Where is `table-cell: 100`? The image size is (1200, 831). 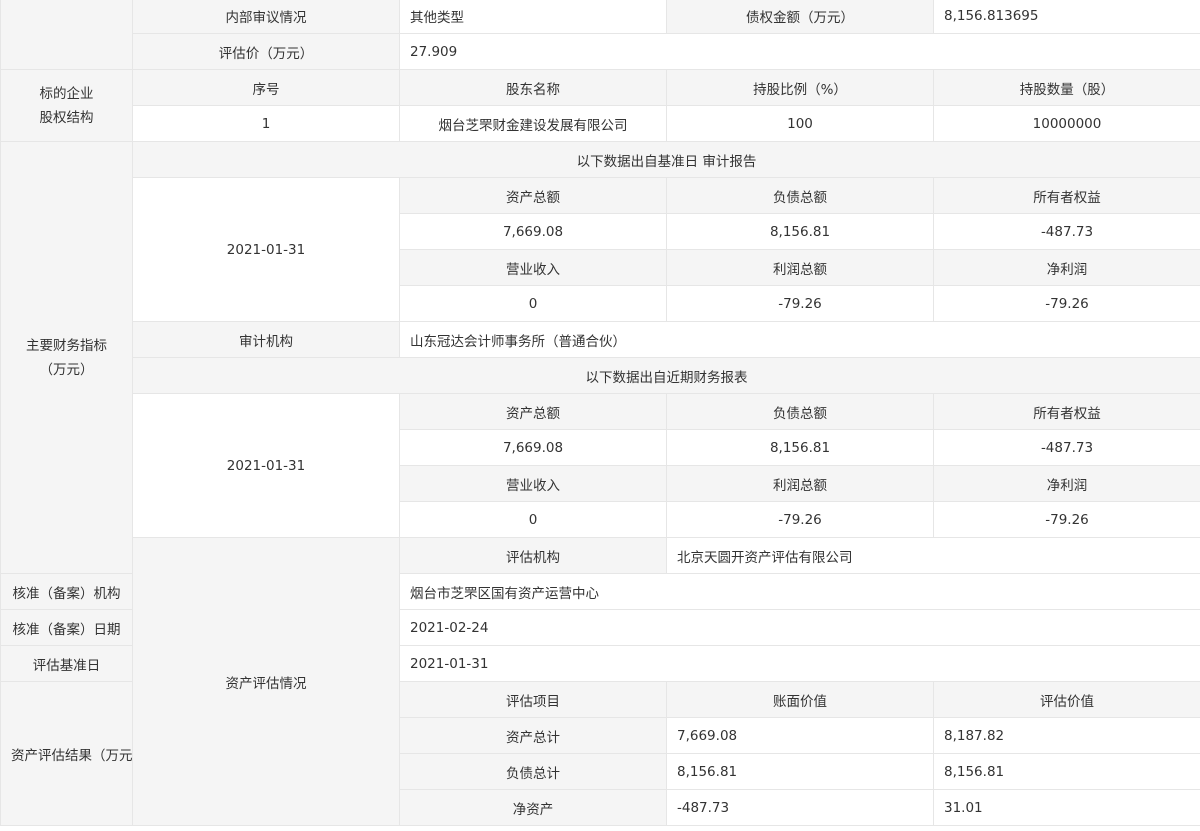 table-cell: 100 is located at coordinates (800, 123).